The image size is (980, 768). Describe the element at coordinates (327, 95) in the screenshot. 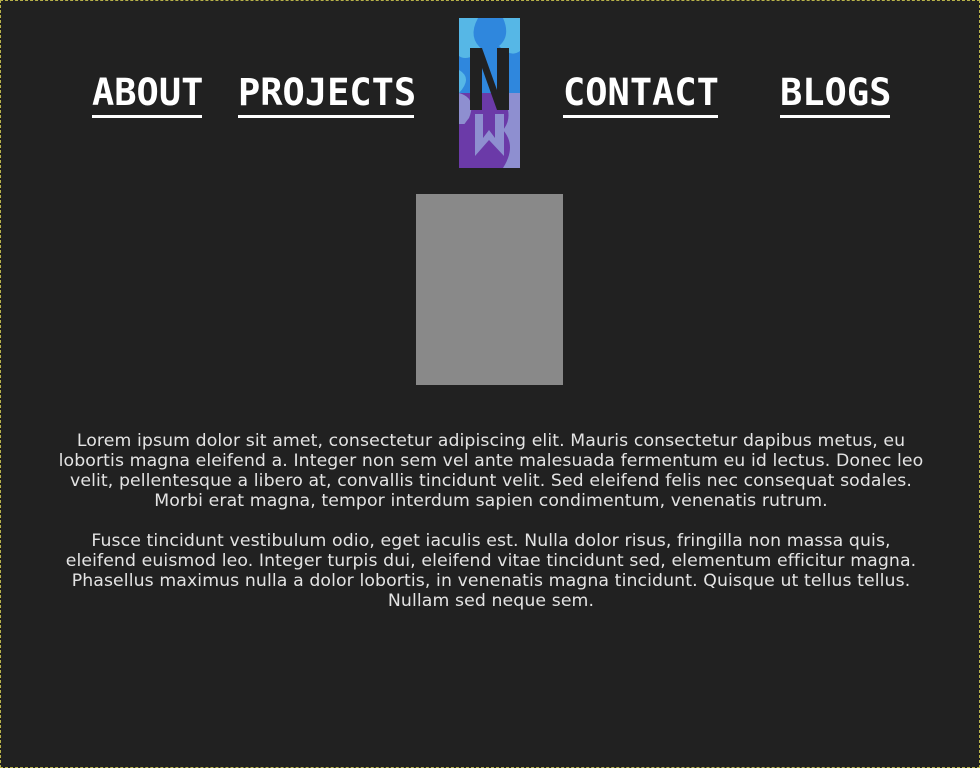

I see `nav-link-projects: PROJECTS` at that location.